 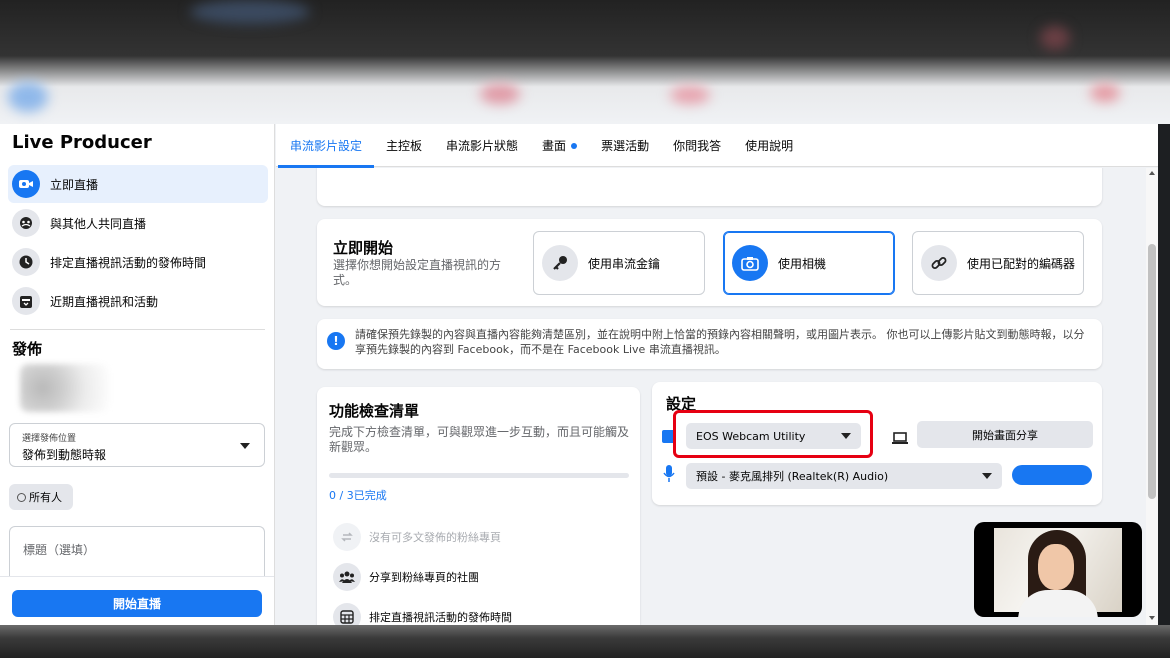 I want to click on tab-qa: 你問我答, so click(x=697, y=145).